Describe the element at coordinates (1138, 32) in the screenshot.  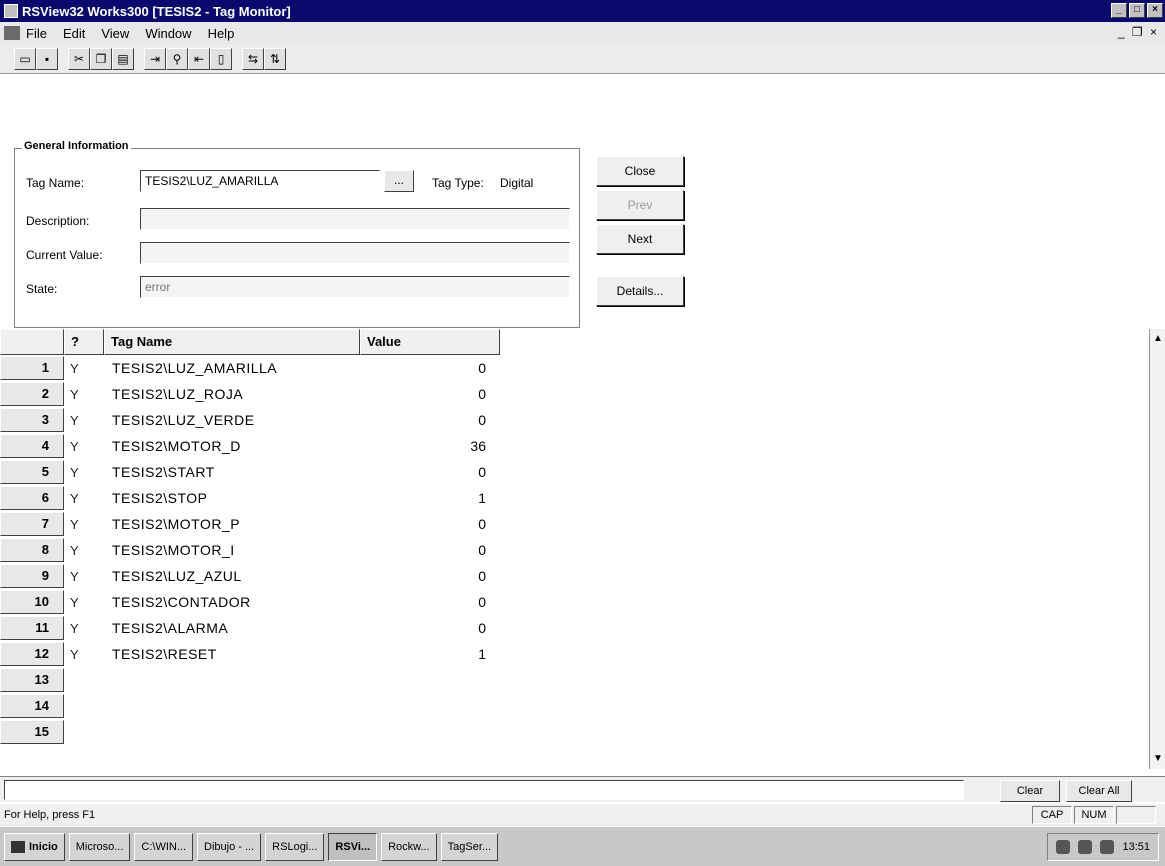
I see `mdi-controls: _ ❐ ×` at that location.